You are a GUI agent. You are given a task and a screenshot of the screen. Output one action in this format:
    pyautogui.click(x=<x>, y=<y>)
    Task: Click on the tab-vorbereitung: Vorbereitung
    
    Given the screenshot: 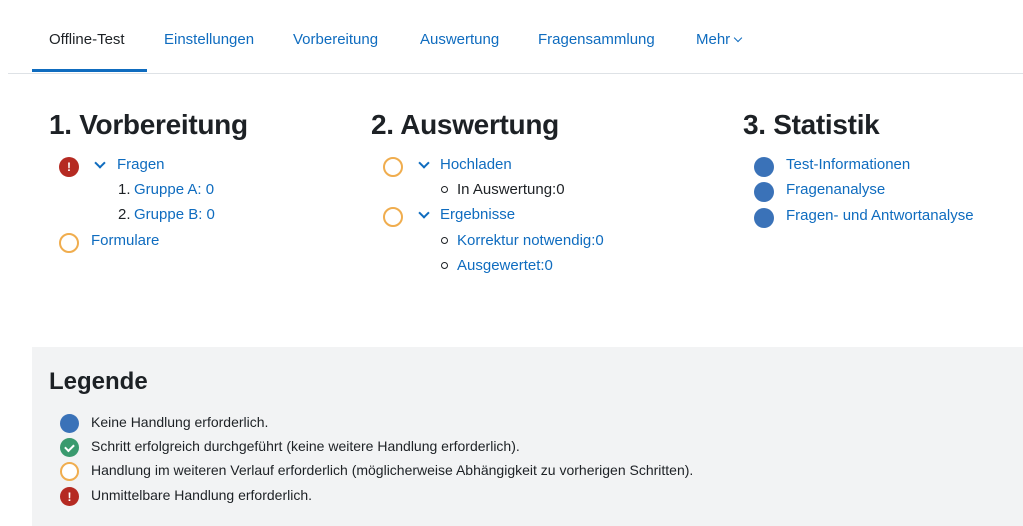 What is the action you would take?
    pyautogui.click(x=335, y=40)
    